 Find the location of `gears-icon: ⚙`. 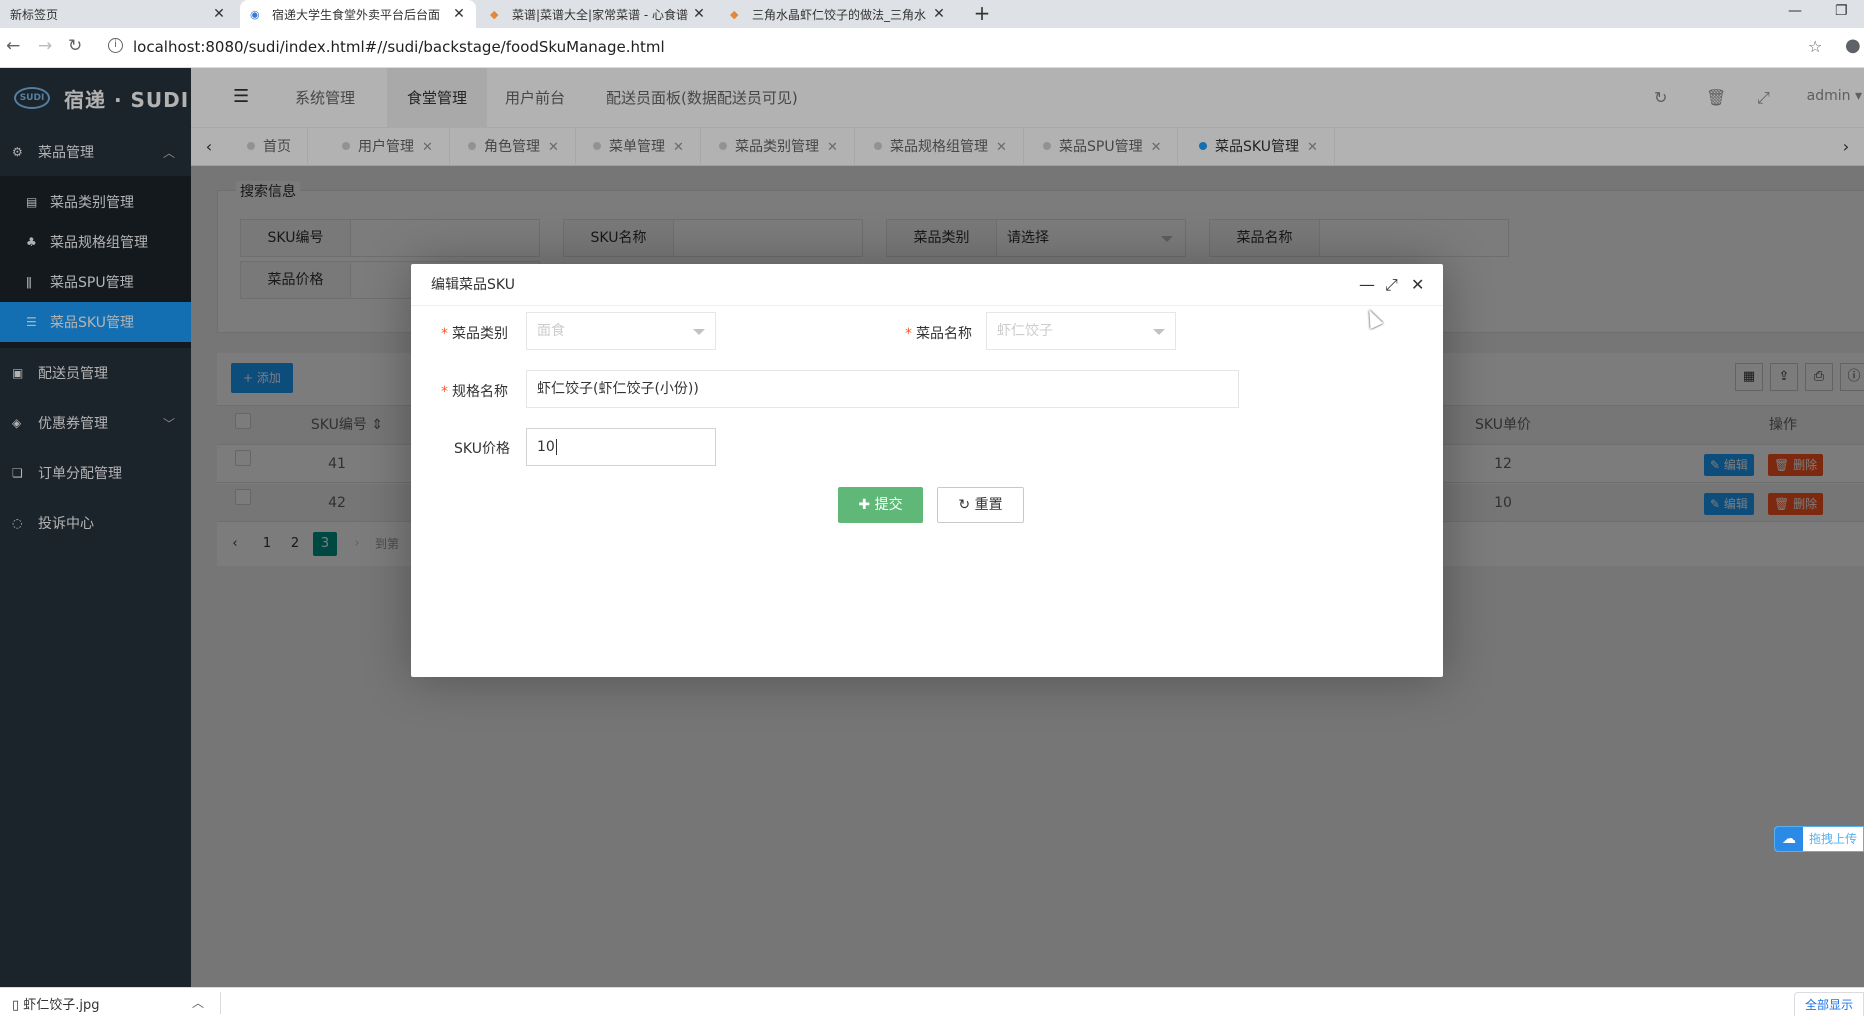

gears-icon: ⚙ is located at coordinates (17, 152).